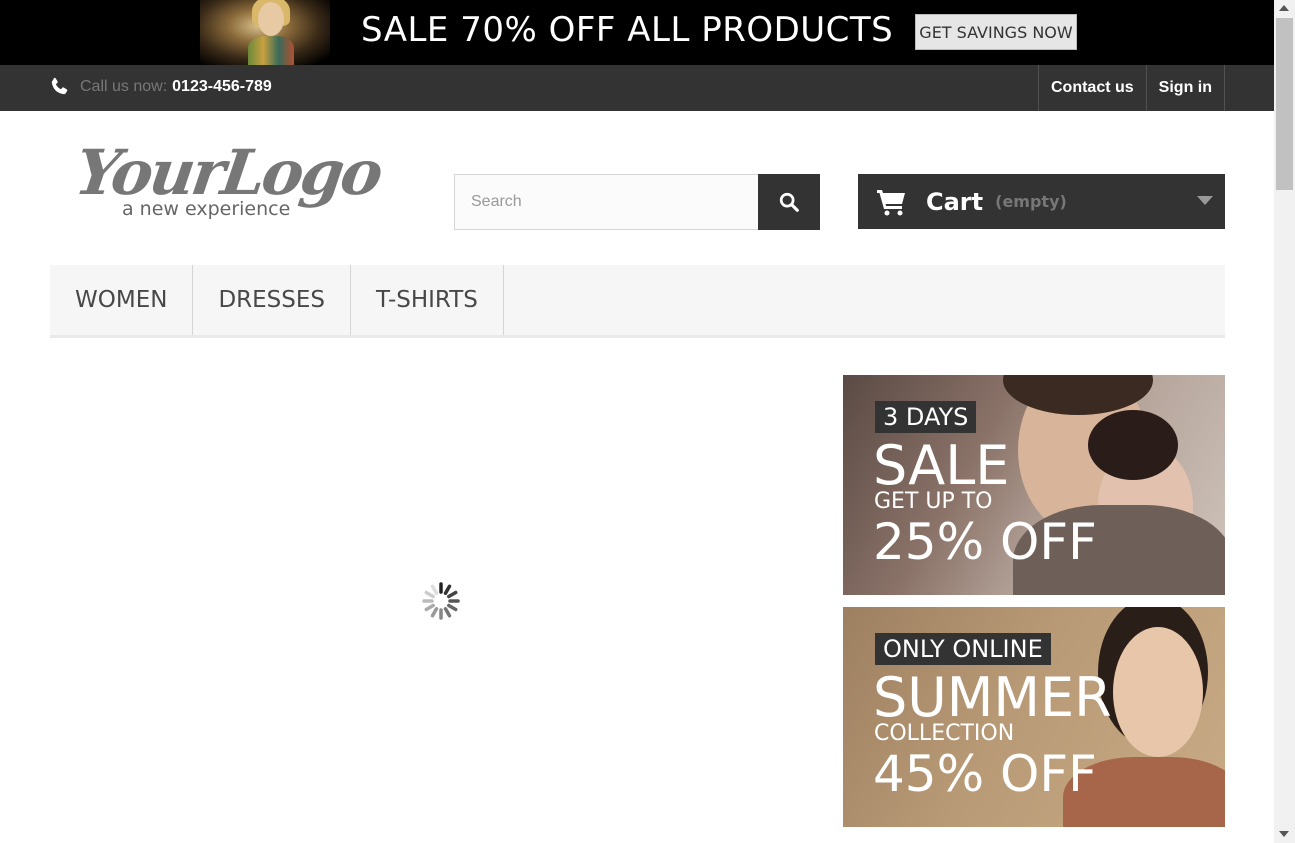 Image resolution: width=1295 pixels, height=843 pixels. I want to click on category-menu: WOMEN DRESSES T-SHIRTS, so click(637, 301).